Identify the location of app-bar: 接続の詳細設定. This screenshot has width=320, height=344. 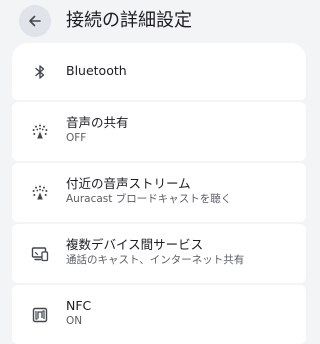
(160, 21).